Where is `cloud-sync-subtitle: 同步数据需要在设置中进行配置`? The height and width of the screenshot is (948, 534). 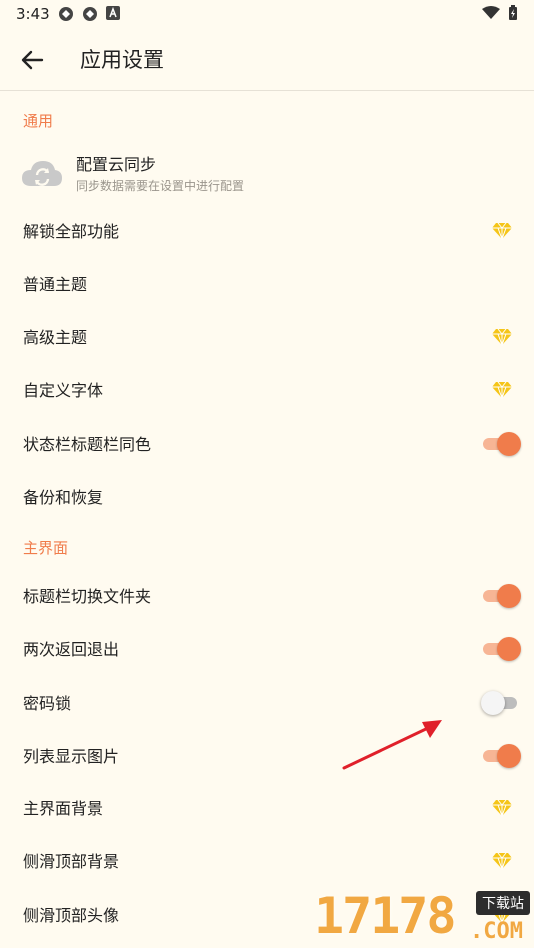 cloud-sync-subtitle: 同步数据需要在设置中进行配置 is located at coordinates (160, 186).